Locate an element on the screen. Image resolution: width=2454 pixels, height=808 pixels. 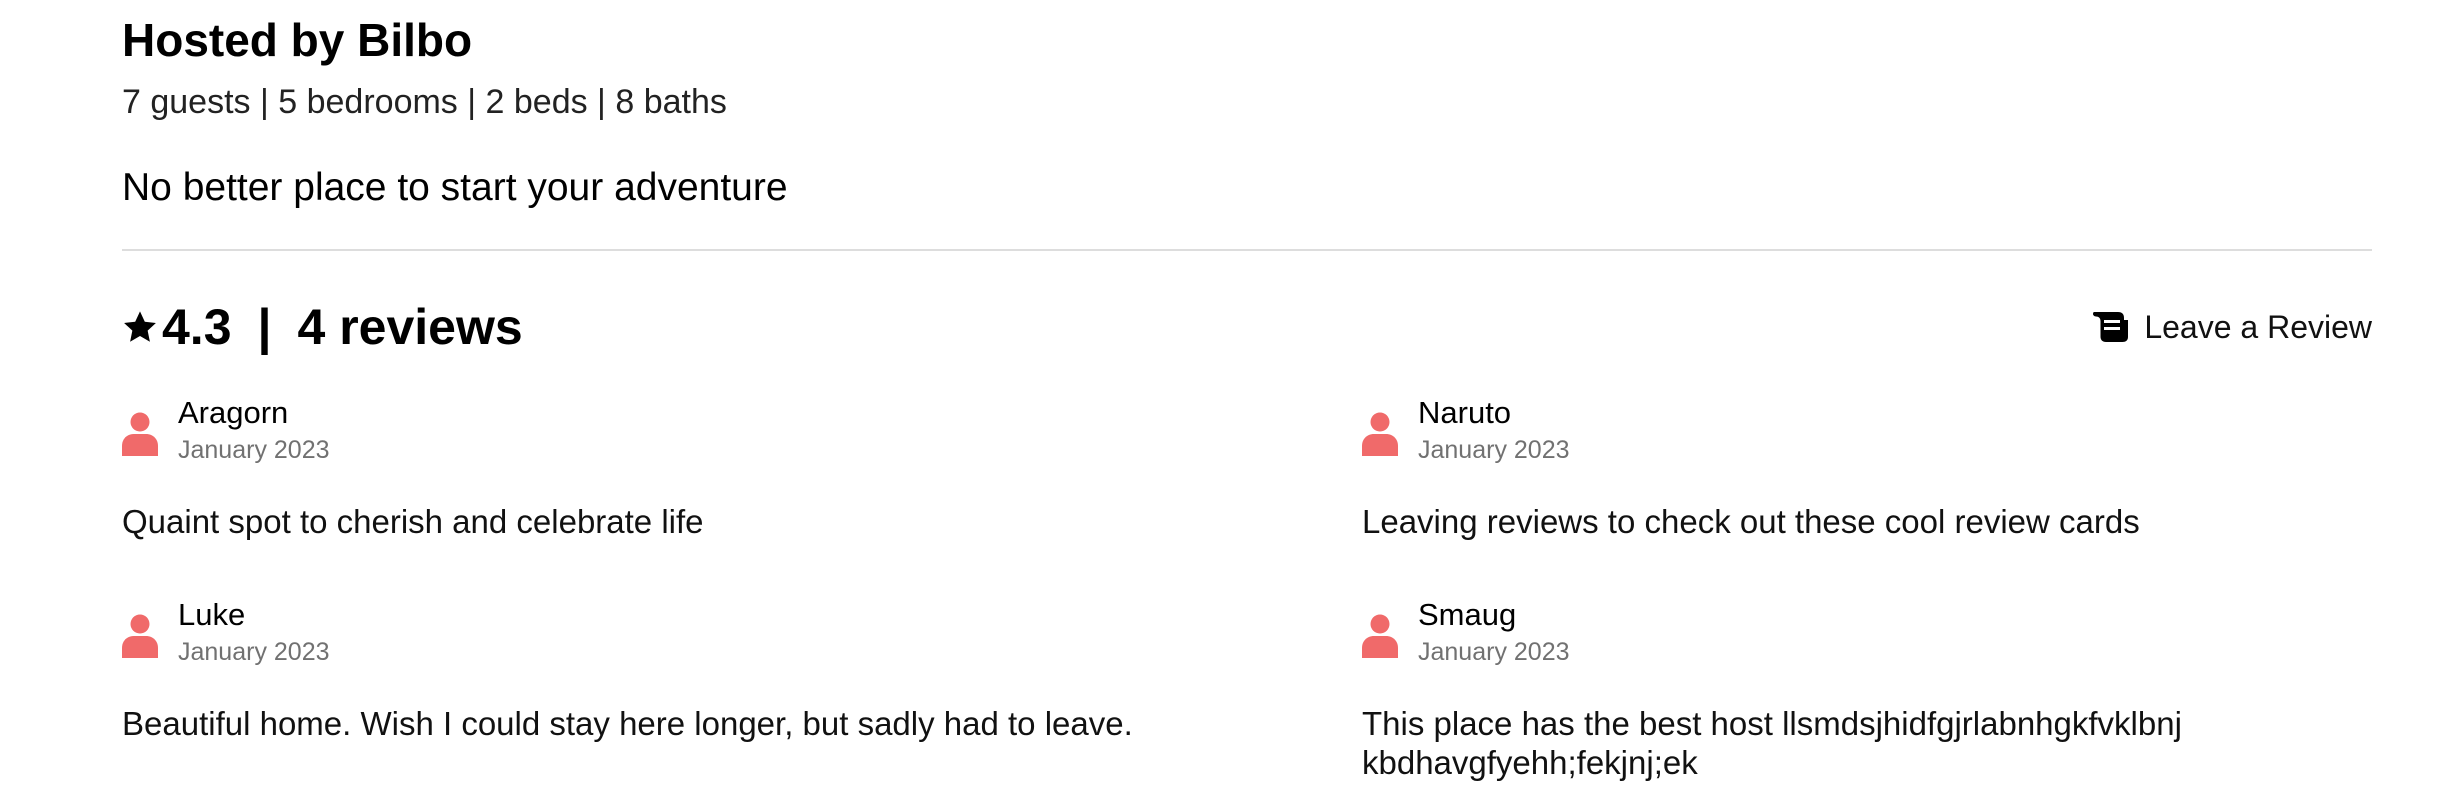
star-icon is located at coordinates (140, 327).